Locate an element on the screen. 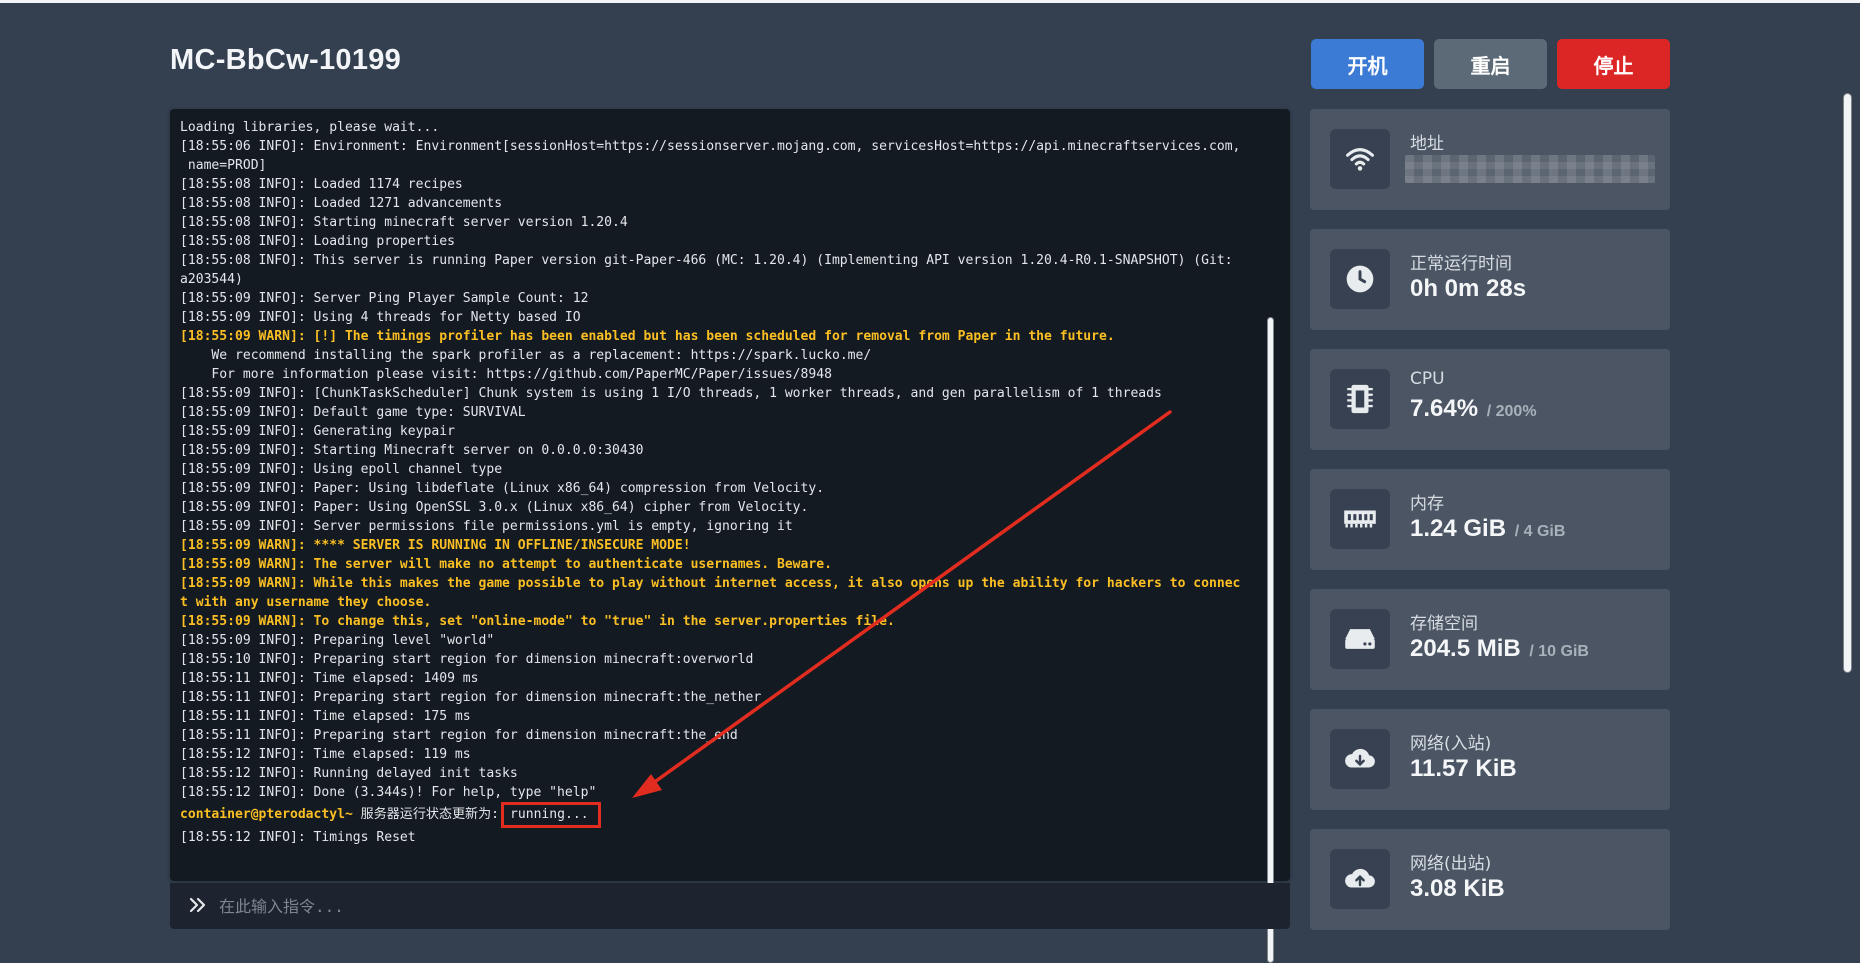  console-line: [18:55:11 INFO]: Time elapsed: 1409 ms is located at coordinates (329, 678).